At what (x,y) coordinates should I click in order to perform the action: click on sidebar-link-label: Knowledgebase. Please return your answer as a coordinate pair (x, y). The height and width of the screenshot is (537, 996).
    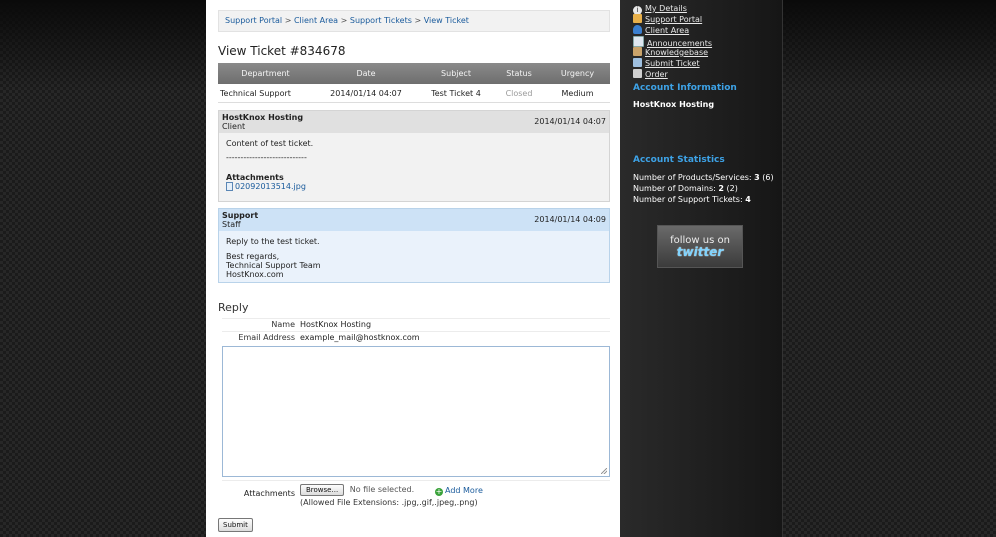
    Looking at the image, I should click on (676, 52).